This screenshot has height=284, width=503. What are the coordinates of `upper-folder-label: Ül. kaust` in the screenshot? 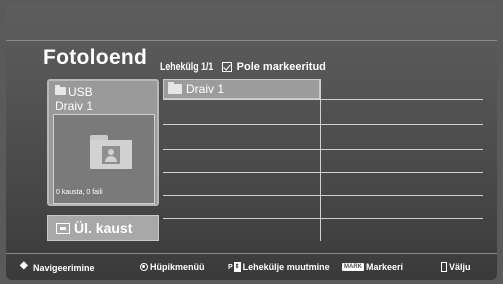 It's located at (103, 228).